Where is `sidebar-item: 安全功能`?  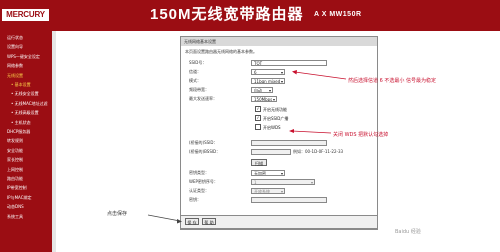 sidebar-item: 安全功能 is located at coordinates (29, 150).